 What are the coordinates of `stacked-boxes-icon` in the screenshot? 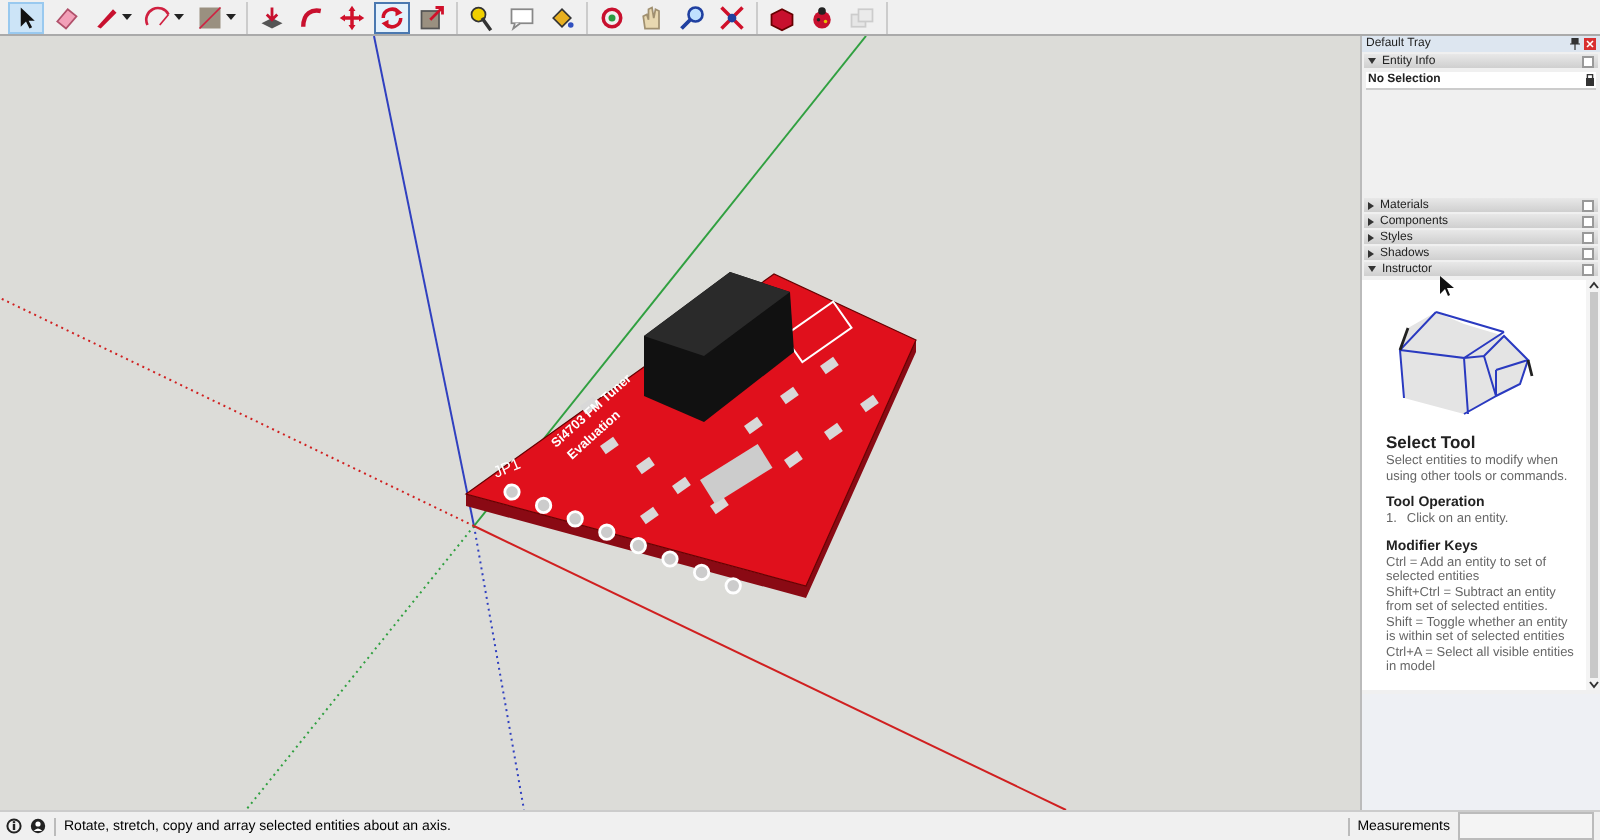 It's located at (862, 17).